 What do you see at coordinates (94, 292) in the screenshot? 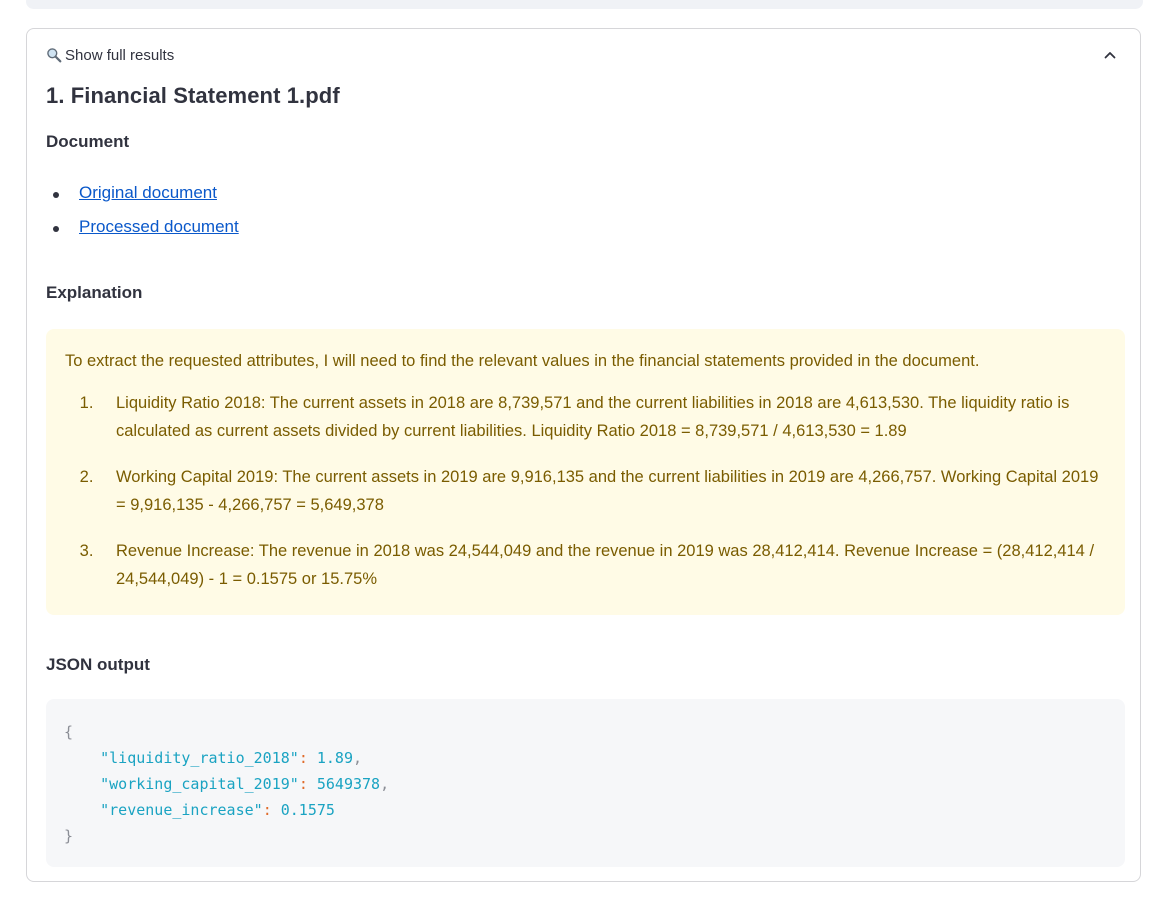
I see `explanation-section-label: Explanation` at bounding box center [94, 292].